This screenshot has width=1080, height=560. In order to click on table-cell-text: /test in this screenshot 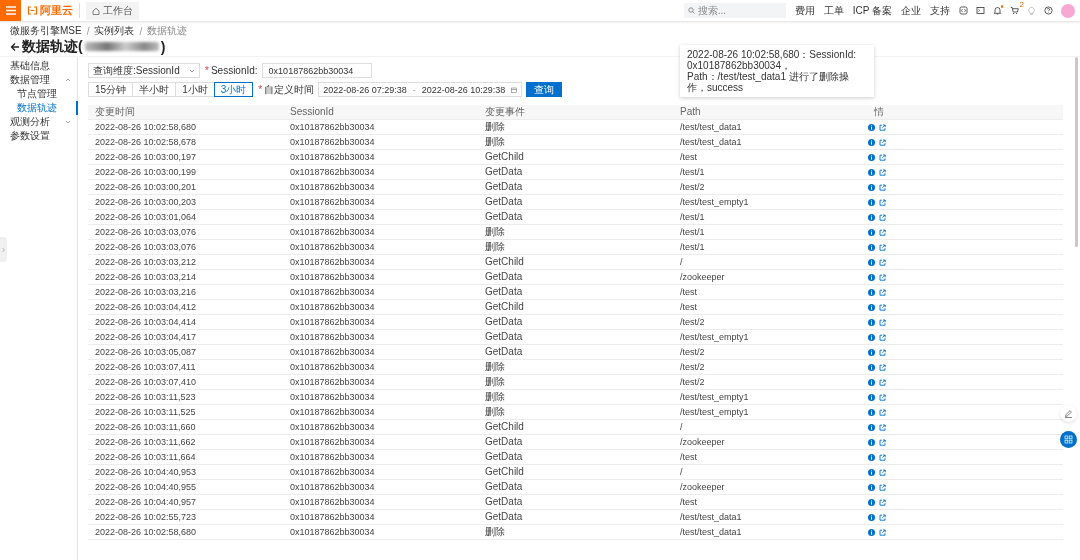, I will do `click(688, 292)`.